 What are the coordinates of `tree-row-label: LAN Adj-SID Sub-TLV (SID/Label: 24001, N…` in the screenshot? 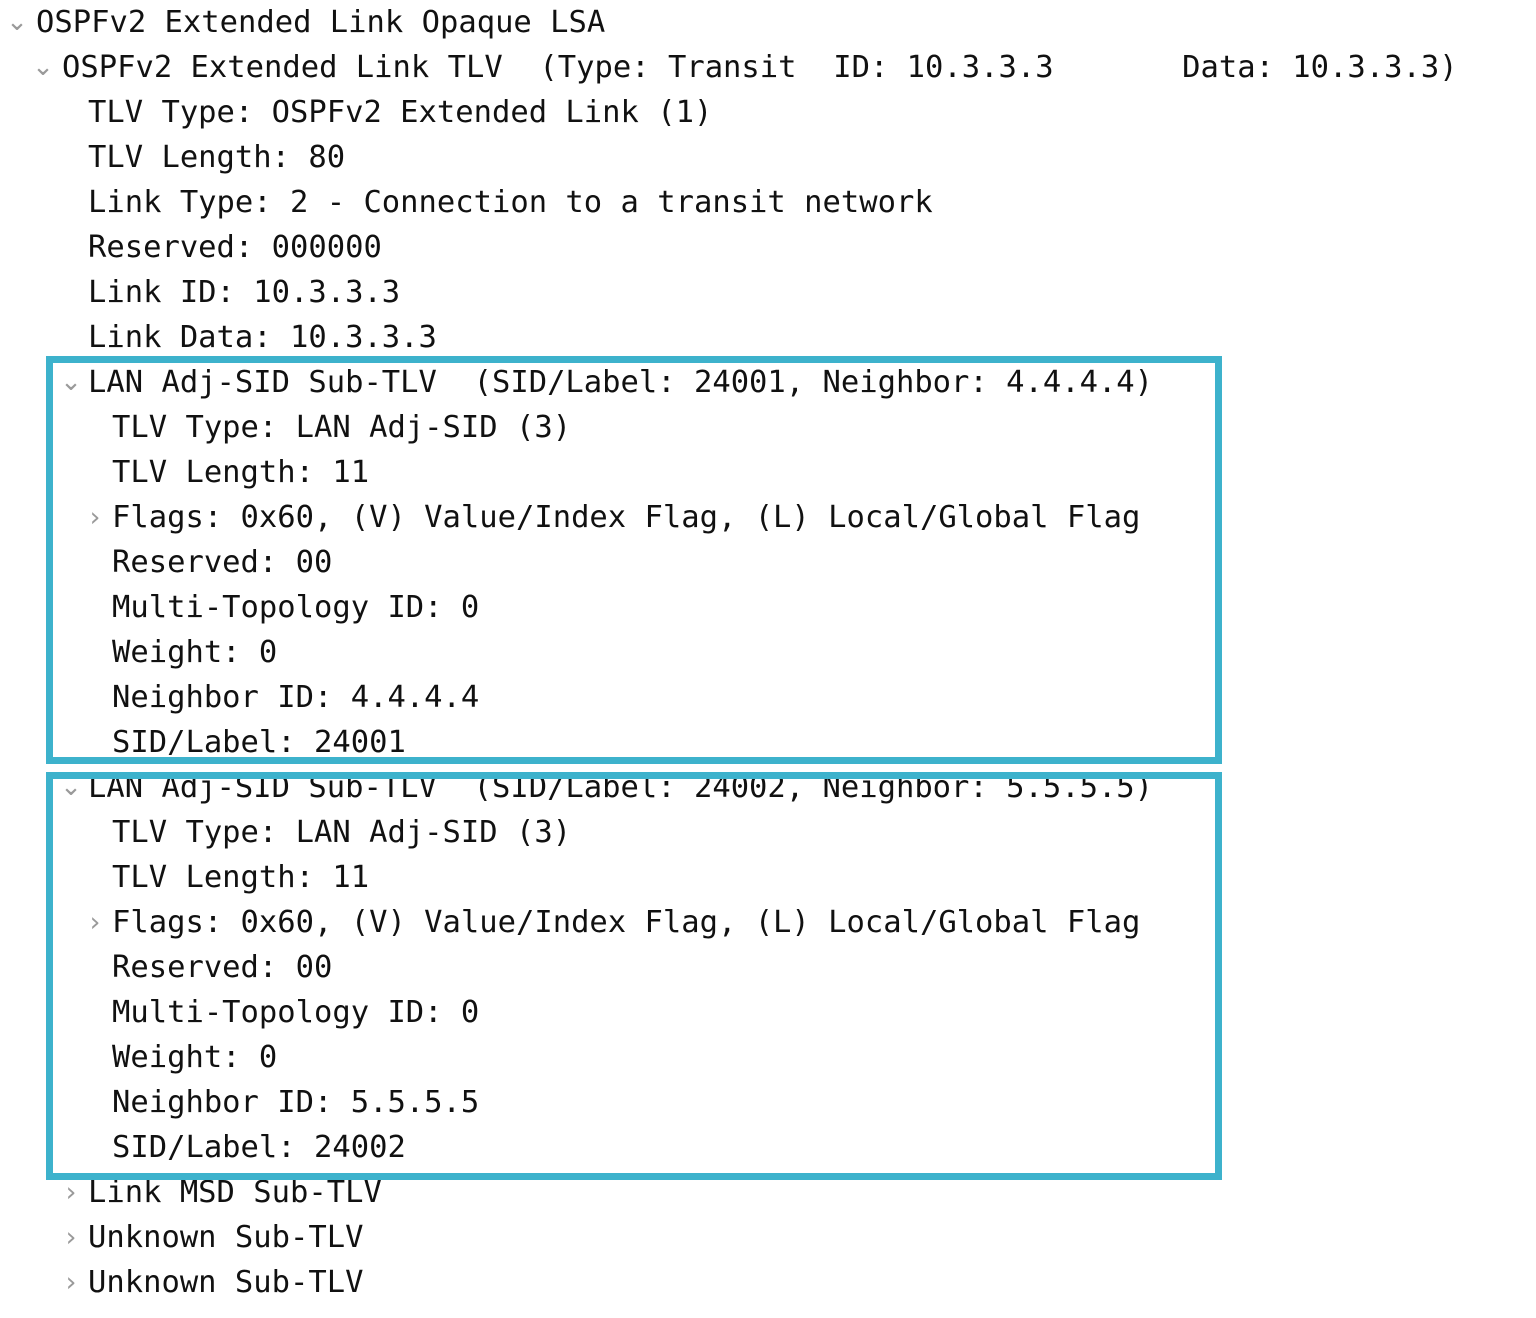 It's located at (621, 382).